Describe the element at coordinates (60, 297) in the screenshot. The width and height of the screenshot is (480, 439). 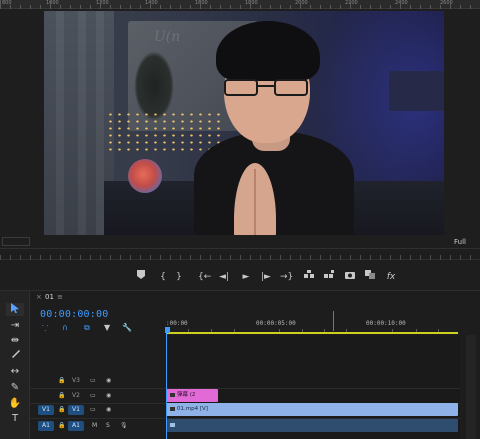
I see `sequence-menu-icon: ≡` at that location.